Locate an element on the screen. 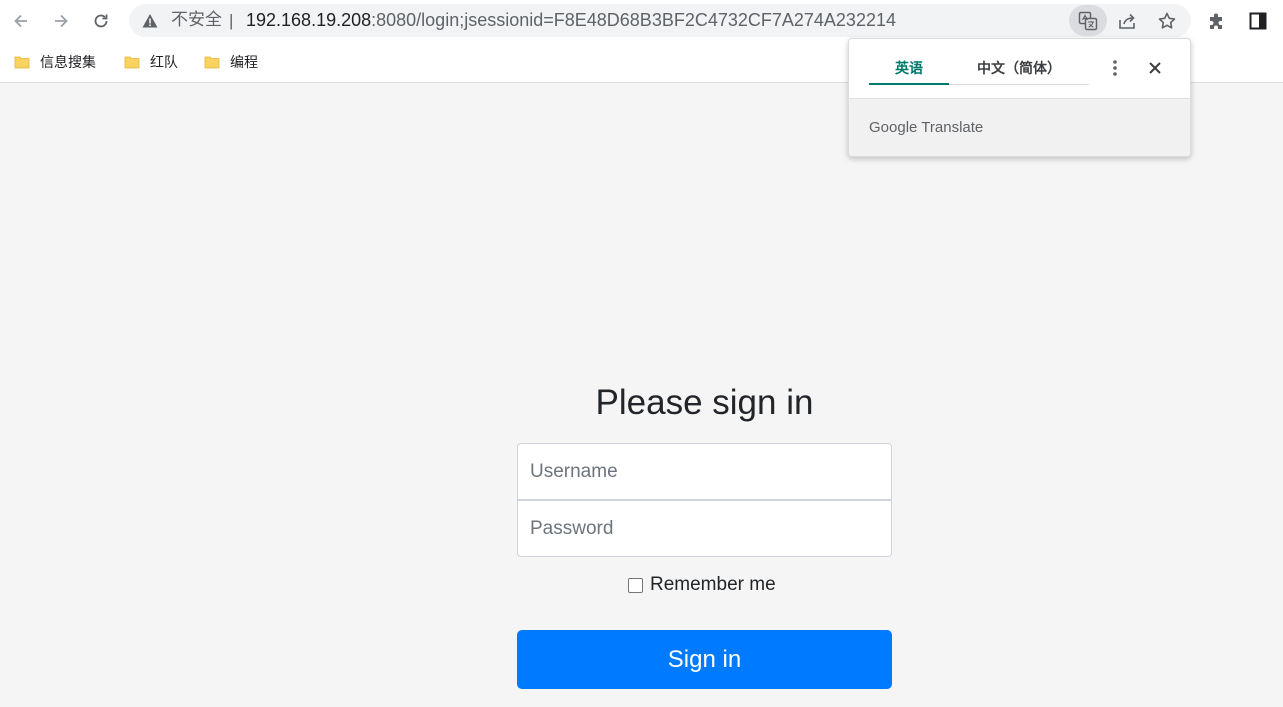  username-input is located at coordinates (704, 471).